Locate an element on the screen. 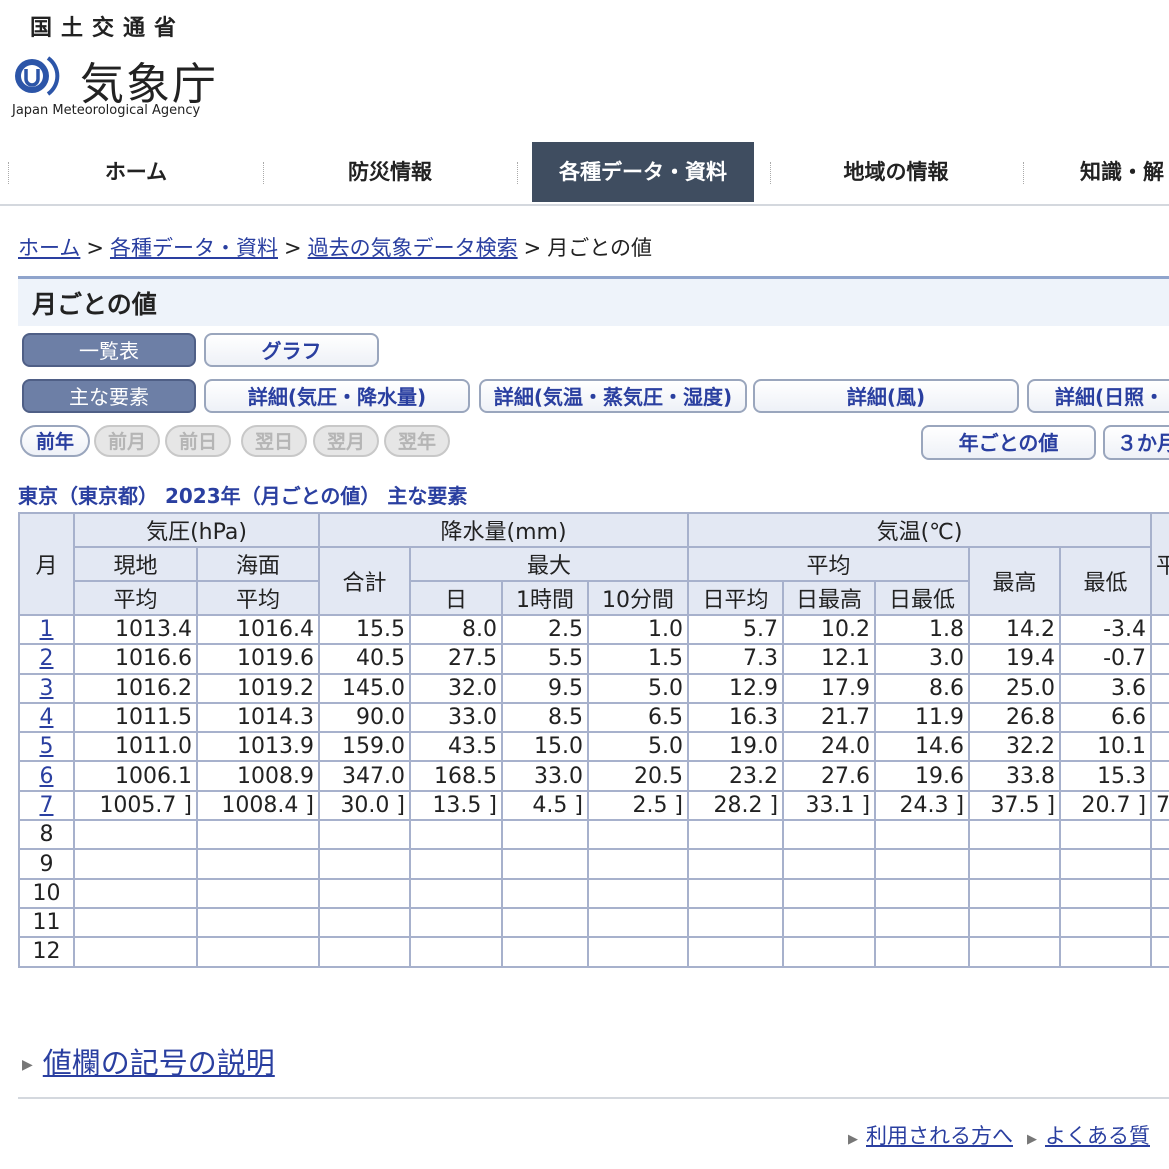 Image resolution: width=1169 pixels, height=1169 pixels. prev-day-button: 前日 is located at coordinates (198, 441).